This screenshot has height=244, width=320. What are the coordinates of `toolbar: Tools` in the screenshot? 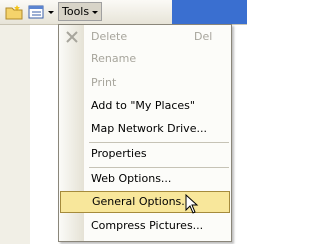 It's located at (123, 12).